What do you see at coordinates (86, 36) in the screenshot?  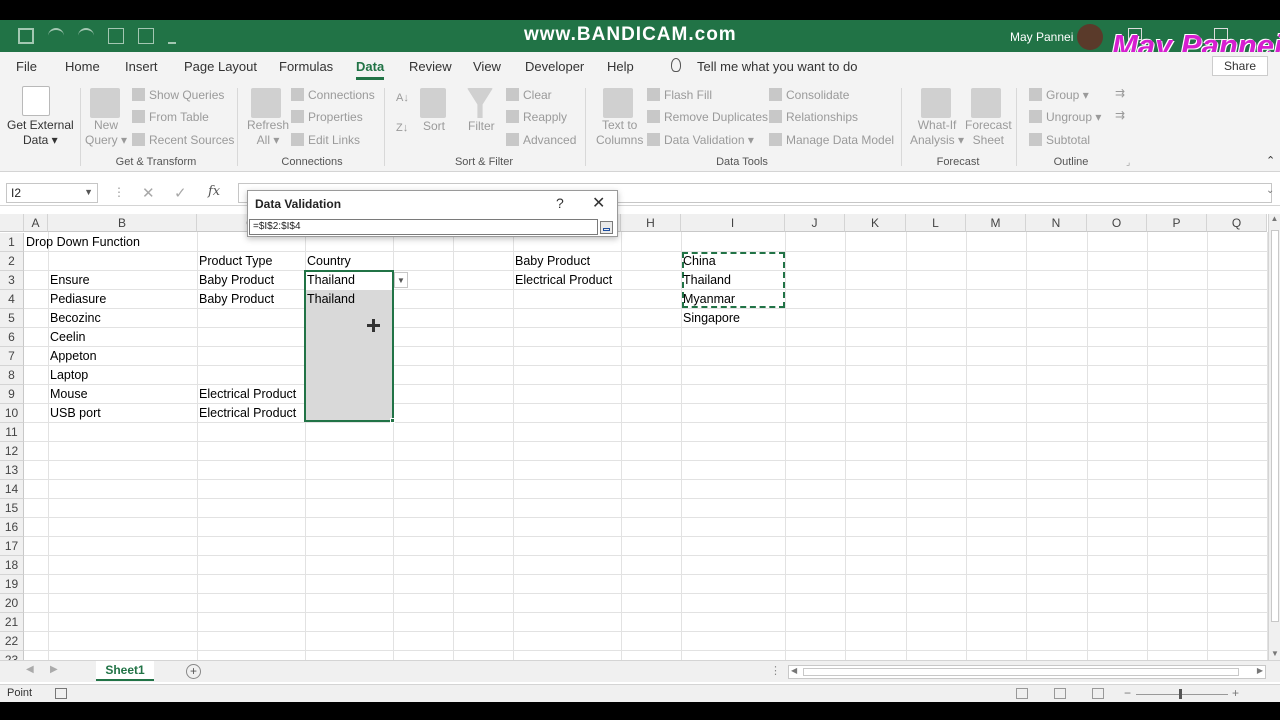 I see `redo-icon` at bounding box center [86, 36].